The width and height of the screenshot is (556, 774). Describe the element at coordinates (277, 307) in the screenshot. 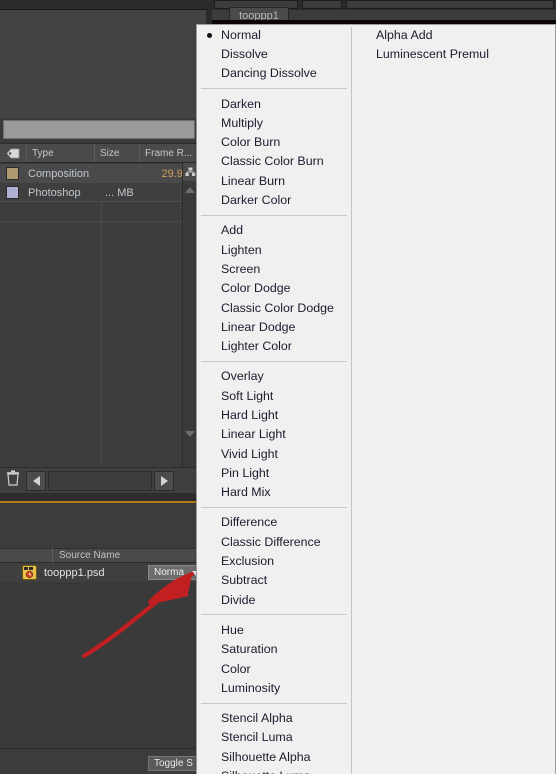

I see `menu-item-label: Classic Color Dodge` at that location.